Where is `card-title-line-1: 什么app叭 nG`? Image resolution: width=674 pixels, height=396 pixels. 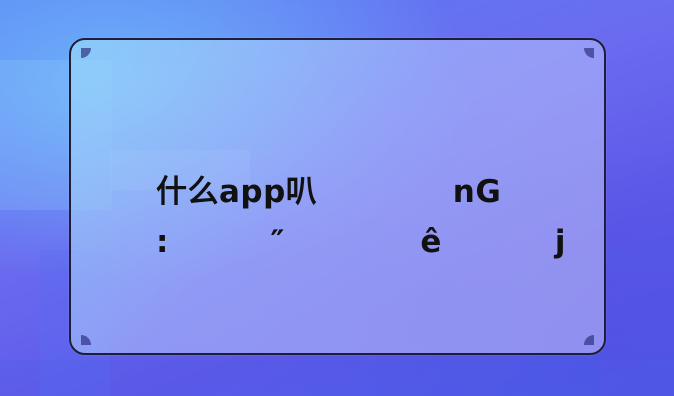
card-title-line-1: 什么app叭 nG is located at coordinates (329, 192).